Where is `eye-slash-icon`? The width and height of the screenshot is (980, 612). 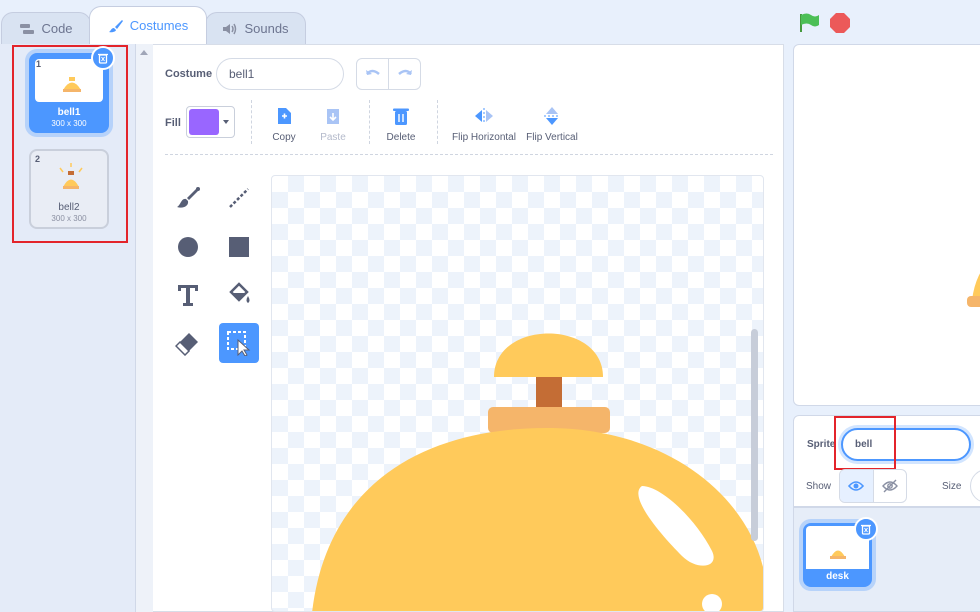
eye-slash-icon is located at coordinates (889, 486).